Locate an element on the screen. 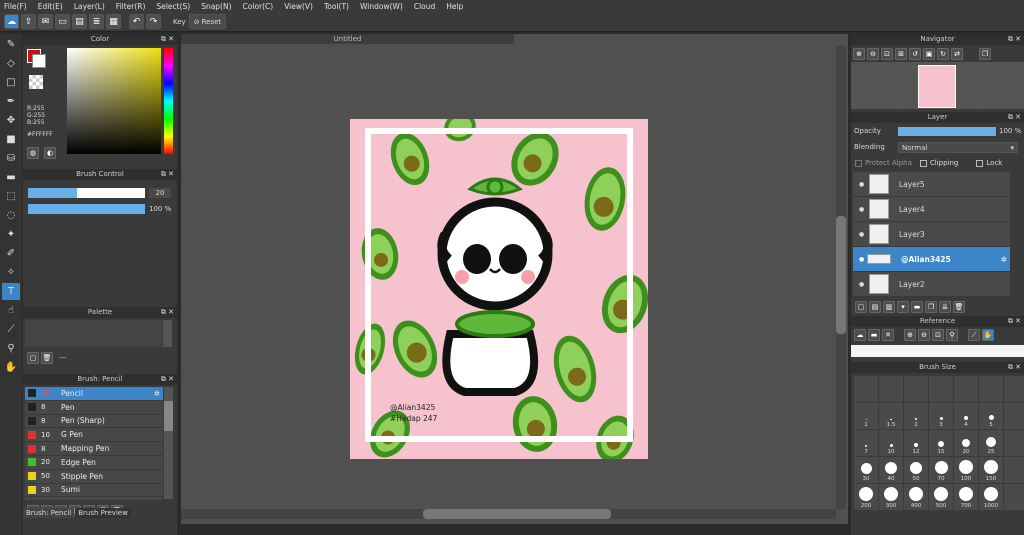 The height and width of the screenshot is (535, 1024). merge-layer-icon: ⇊ is located at coordinates (945, 306).